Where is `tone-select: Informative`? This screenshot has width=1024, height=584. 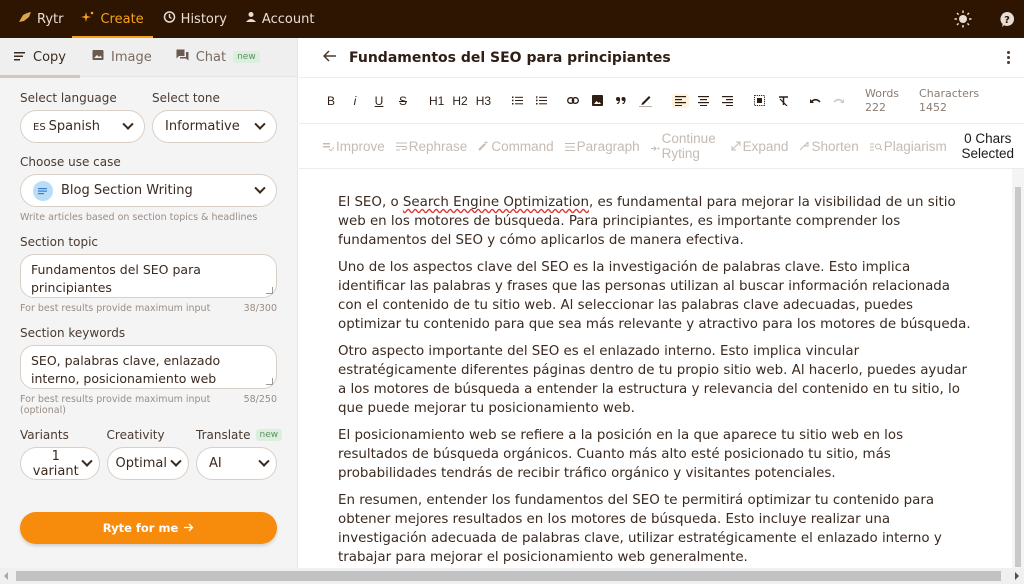
tone-select: Informative is located at coordinates (214, 126).